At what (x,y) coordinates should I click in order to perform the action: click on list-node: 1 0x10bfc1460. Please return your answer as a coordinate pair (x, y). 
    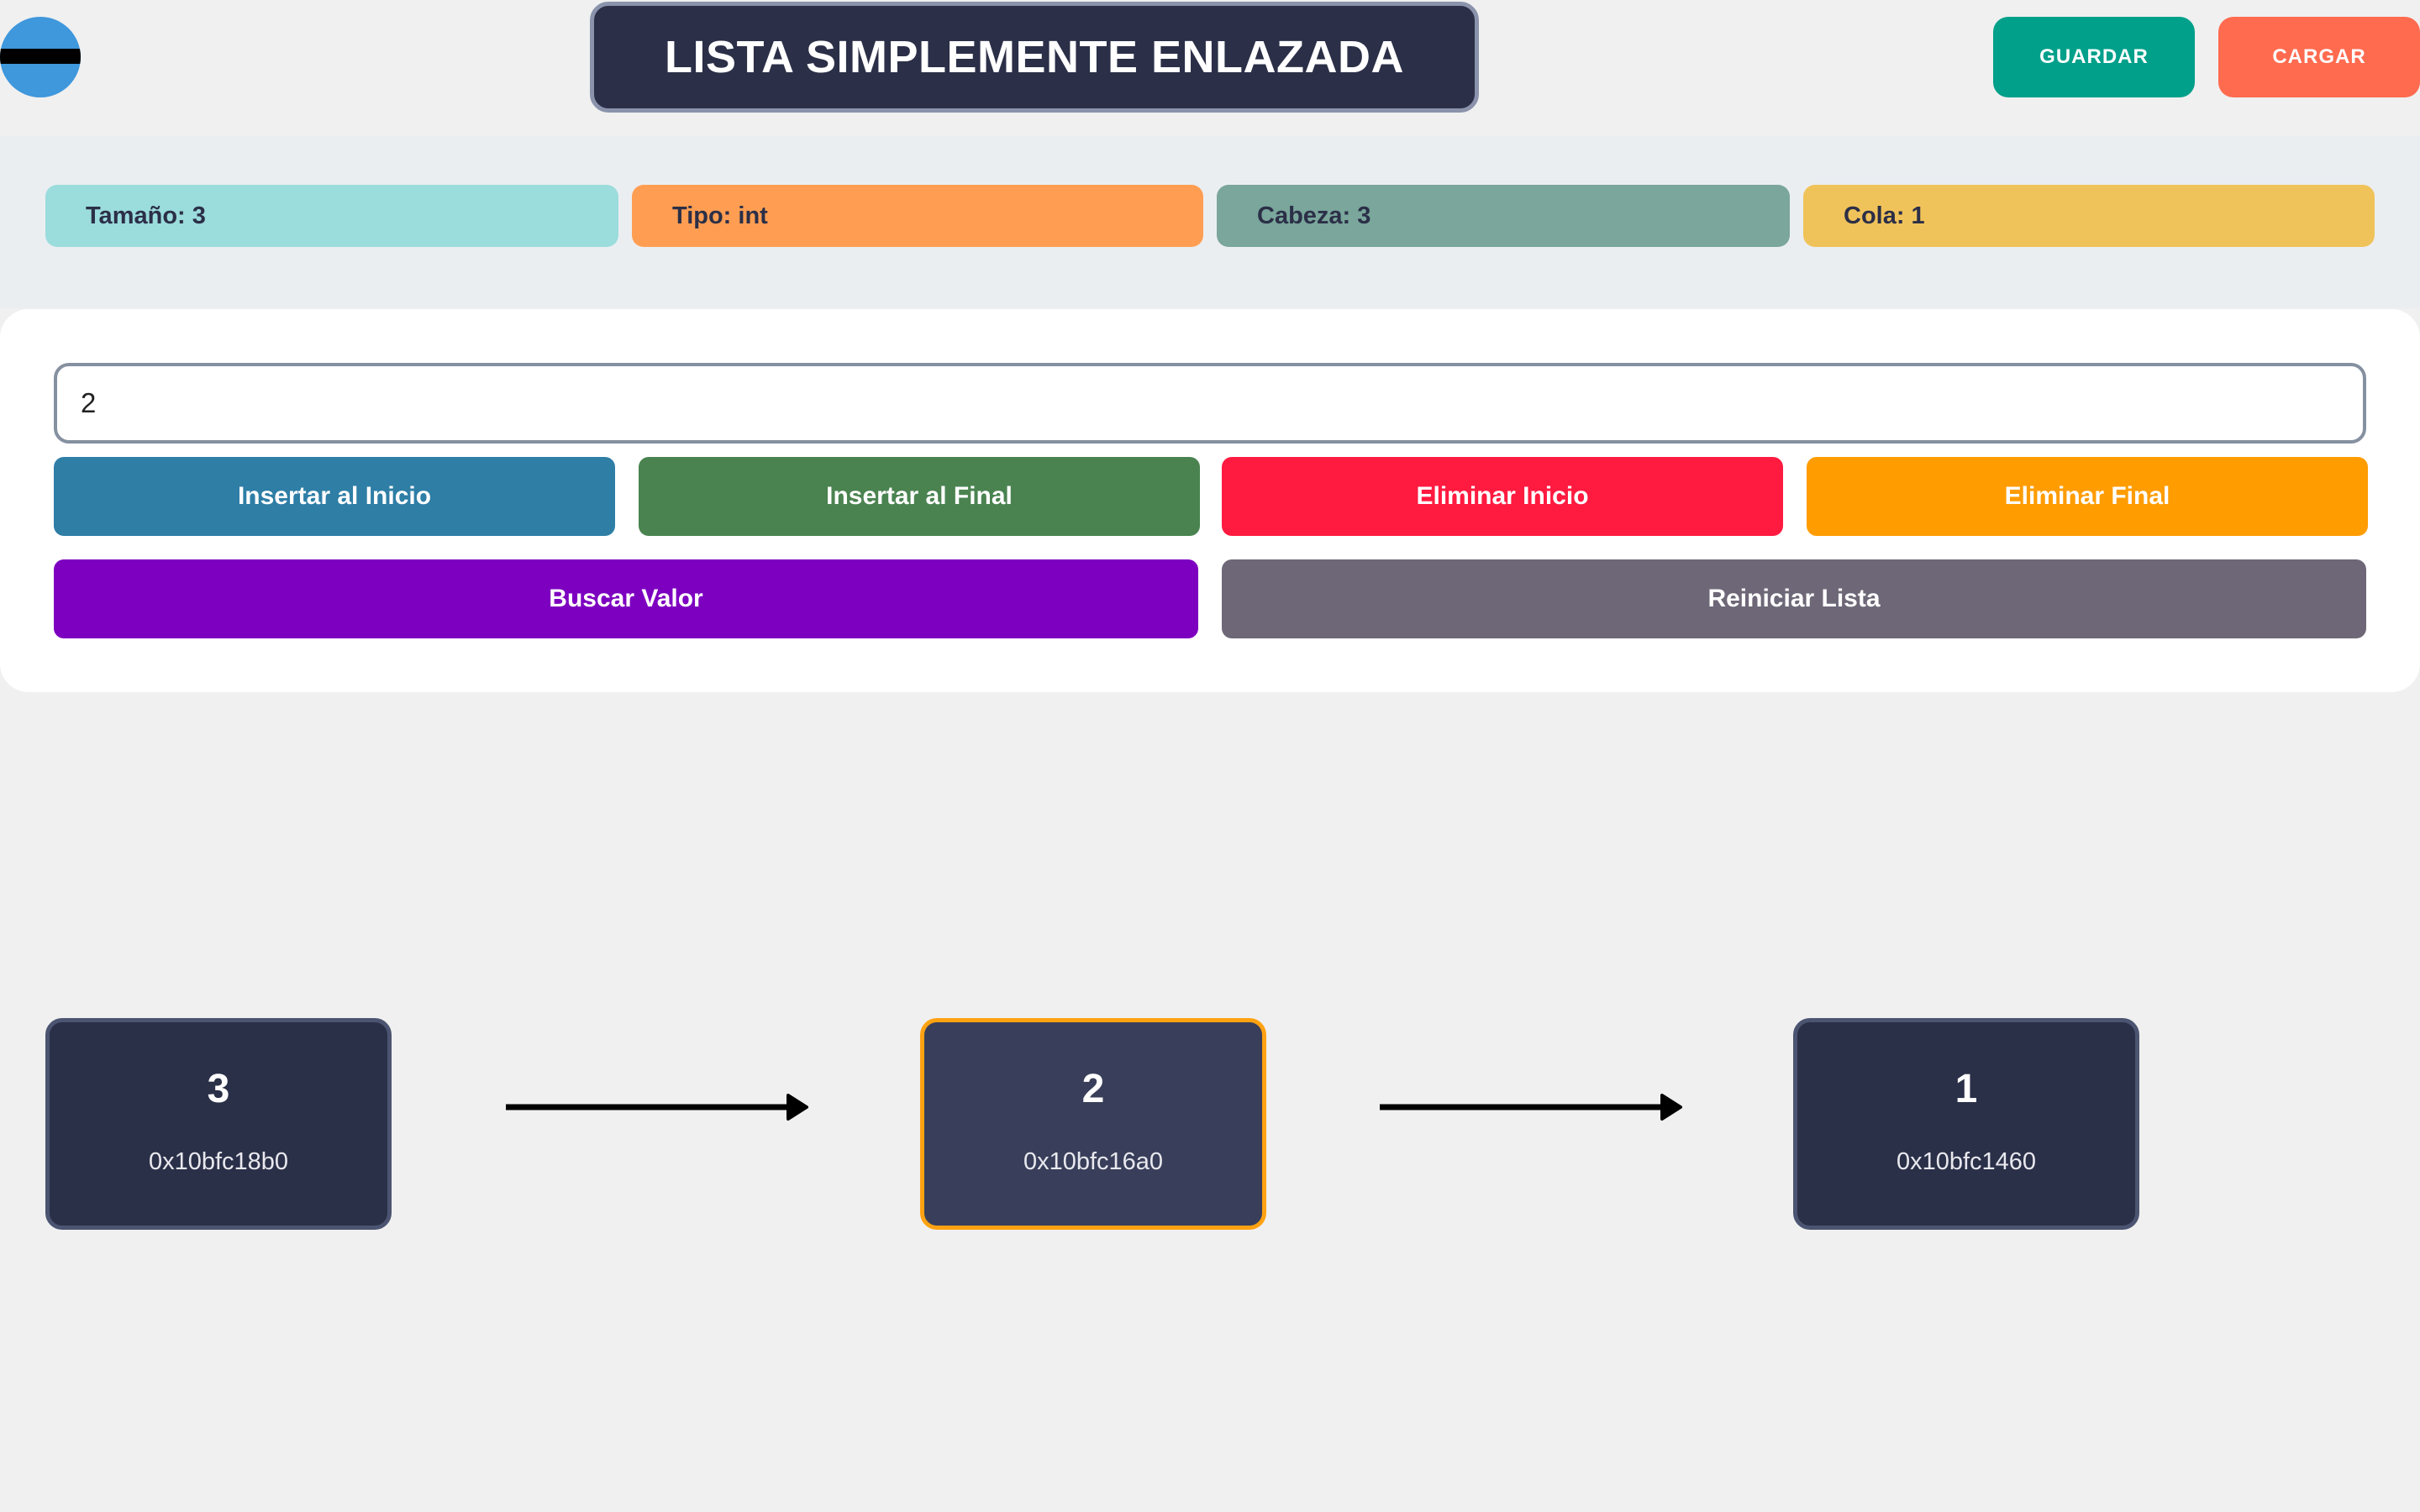
    Looking at the image, I should click on (1966, 1124).